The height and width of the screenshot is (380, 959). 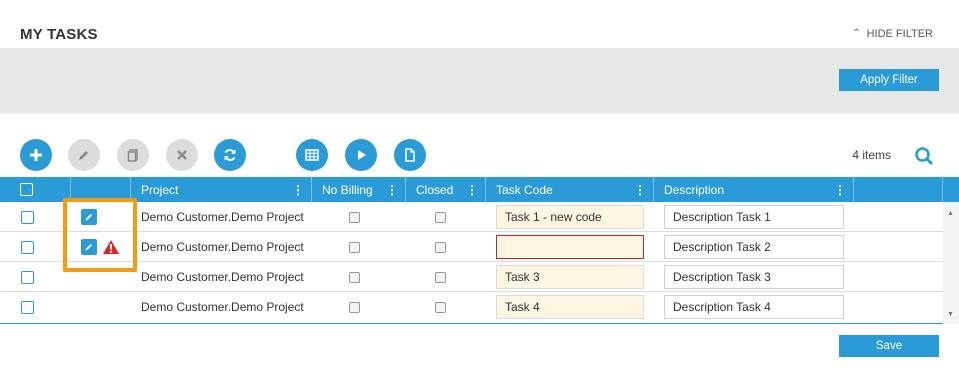 I want to click on apply-filter-button: Apply Filter, so click(x=889, y=80).